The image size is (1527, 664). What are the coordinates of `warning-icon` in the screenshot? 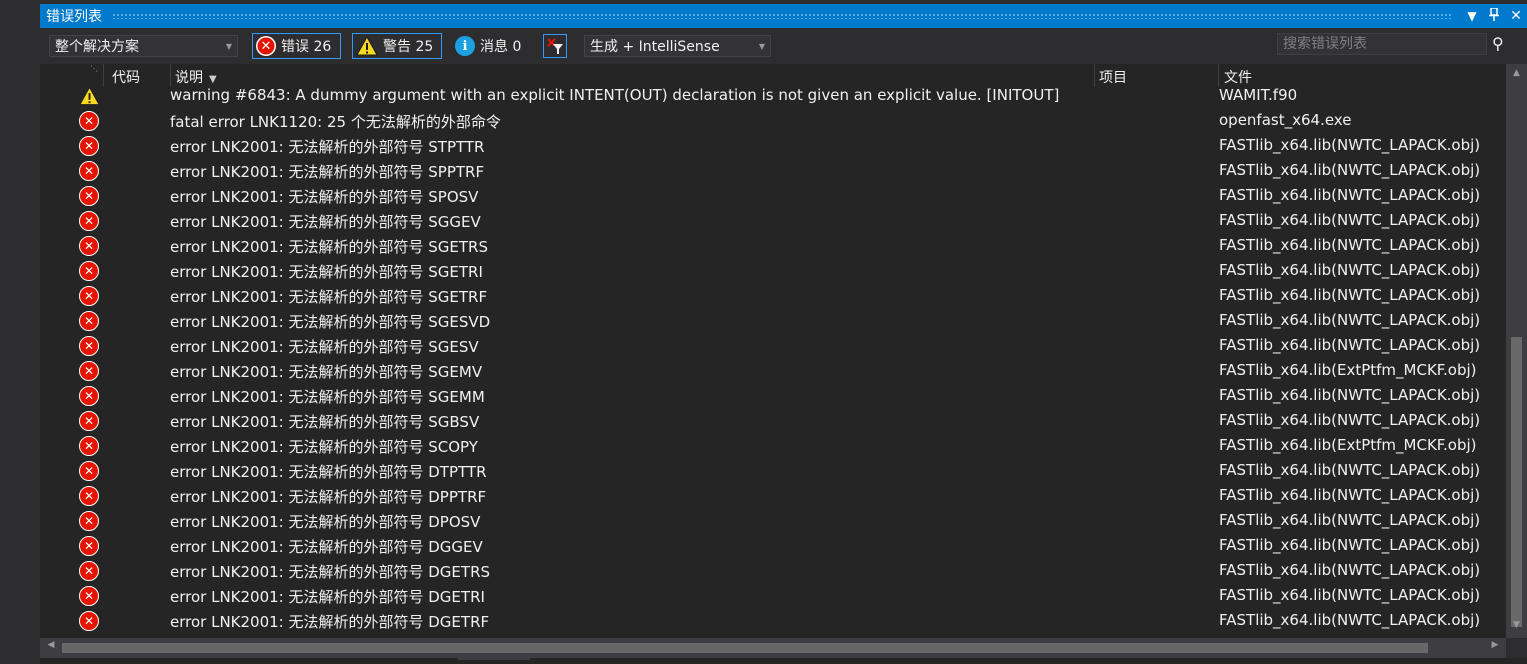 It's located at (367, 46).